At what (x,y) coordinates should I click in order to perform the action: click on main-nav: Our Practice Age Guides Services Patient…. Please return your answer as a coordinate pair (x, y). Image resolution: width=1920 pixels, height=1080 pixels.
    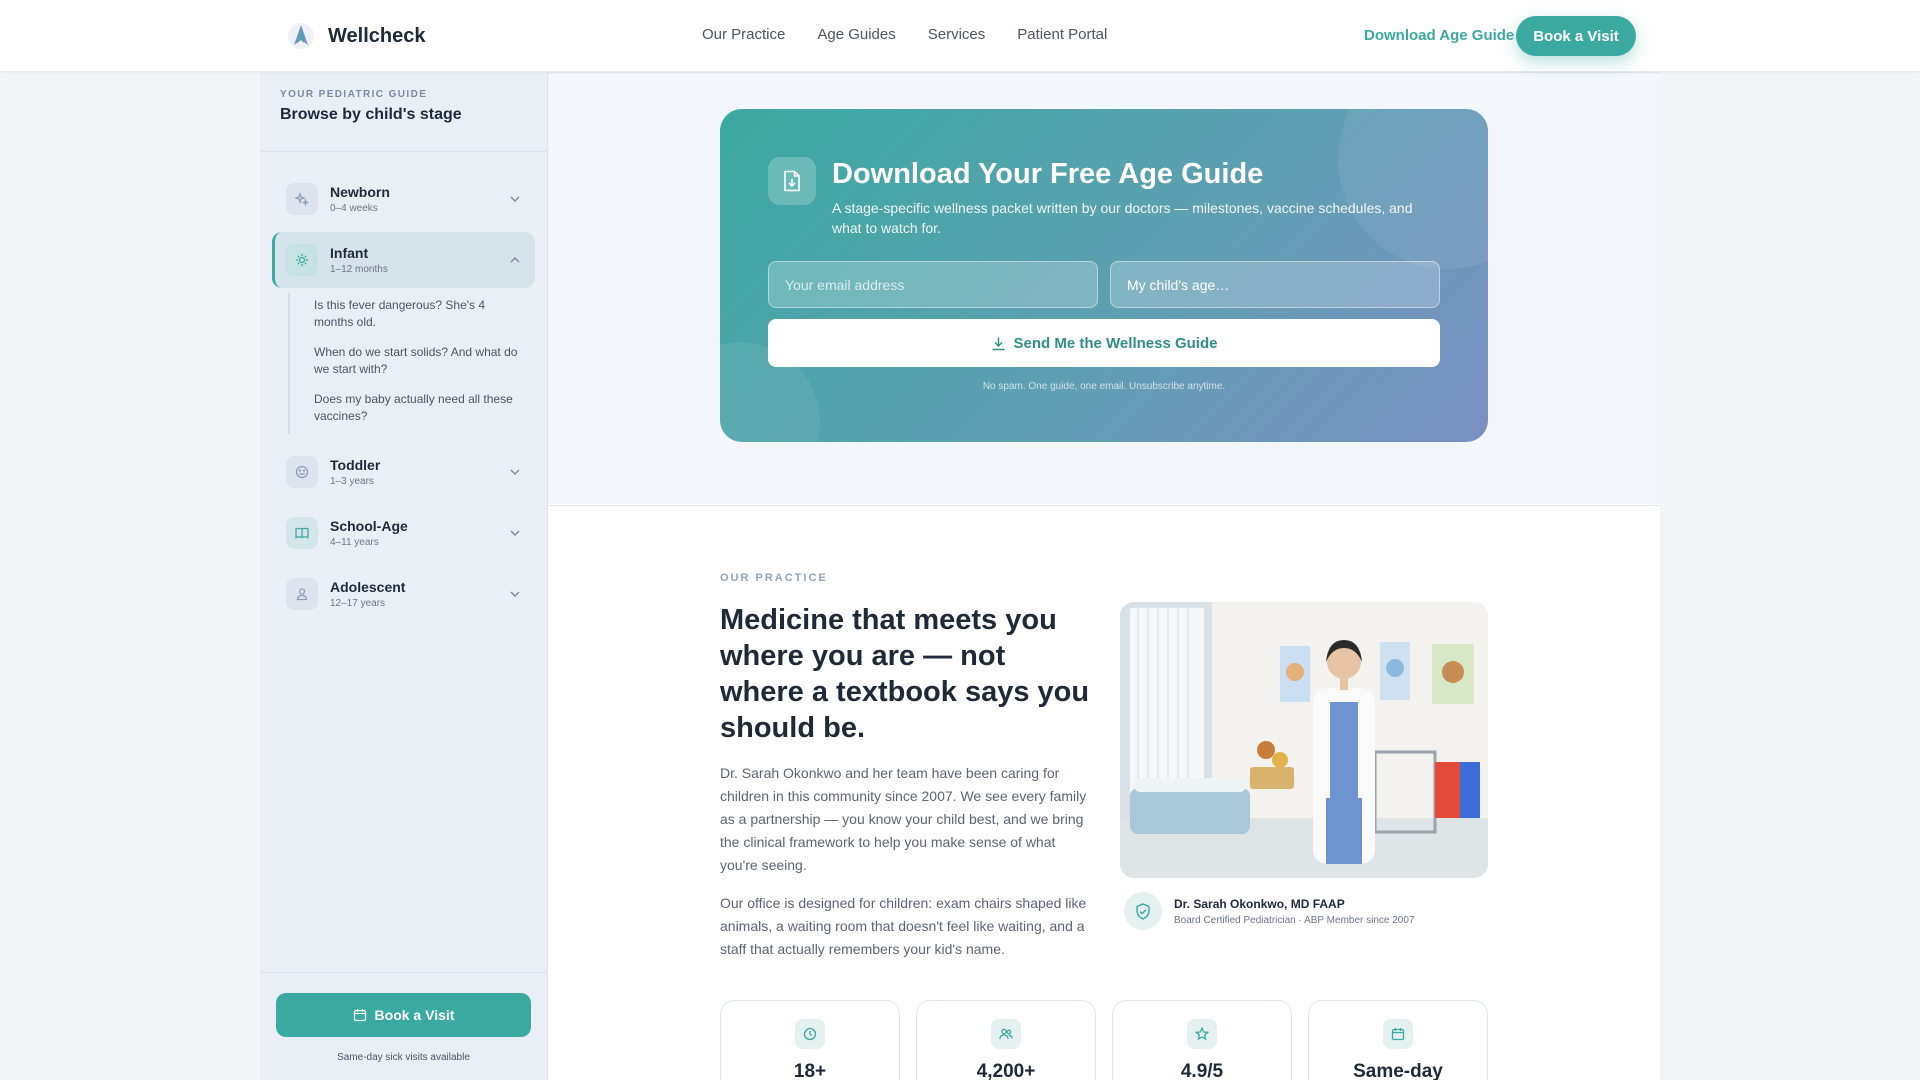
    Looking at the image, I should click on (904, 34).